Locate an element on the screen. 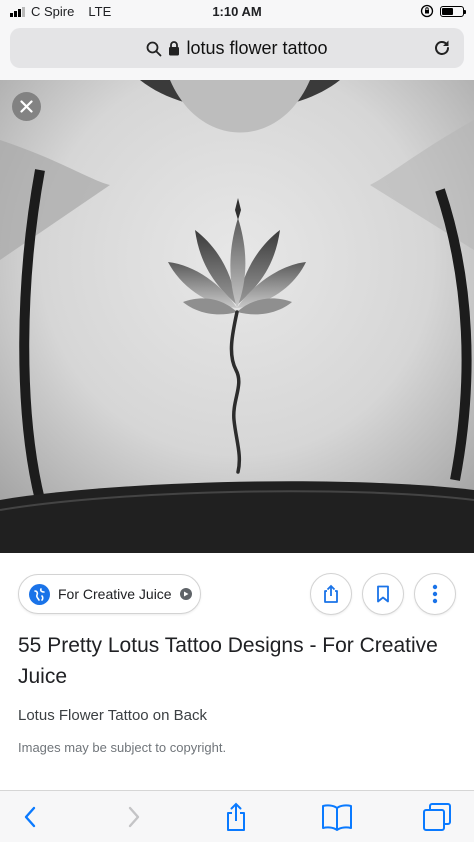 The height and width of the screenshot is (842, 474). bookmark-icon is located at coordinates (383, 594).